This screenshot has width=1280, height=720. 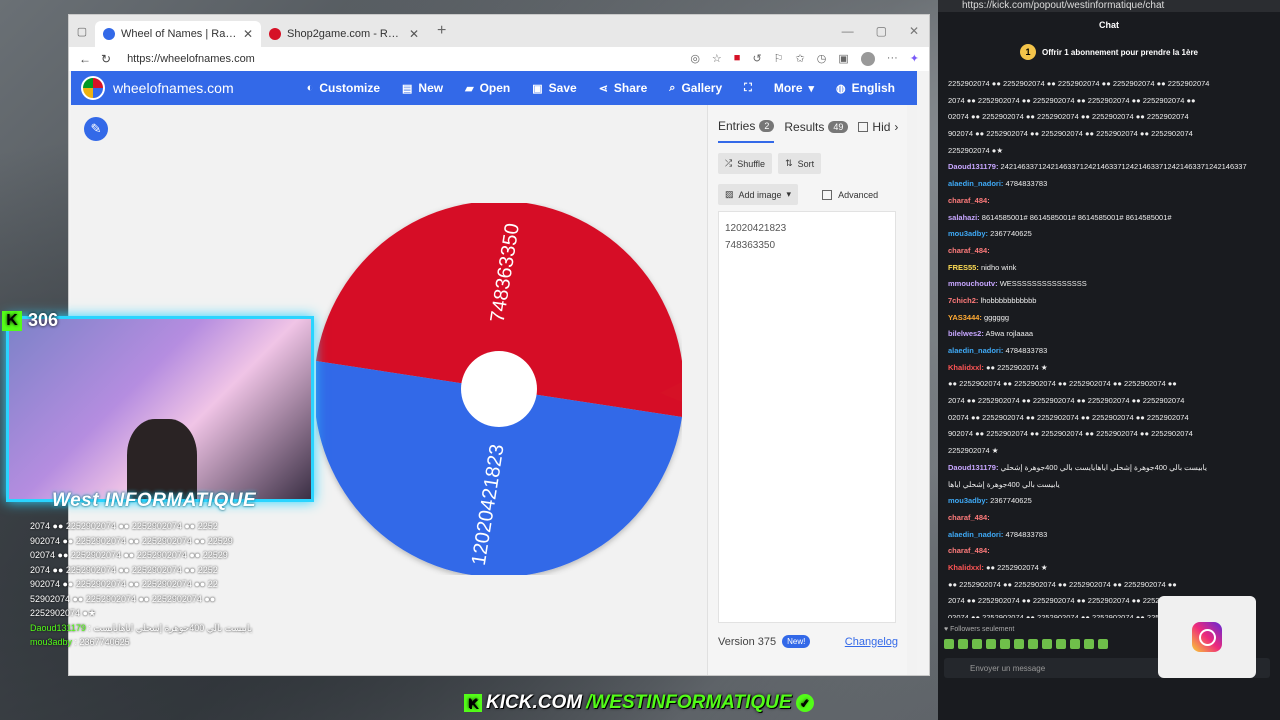 What do you see at coordinates (756, 59) in the screenshot?
I see `sync-icon: ↺` at bounding box center [756, 59].